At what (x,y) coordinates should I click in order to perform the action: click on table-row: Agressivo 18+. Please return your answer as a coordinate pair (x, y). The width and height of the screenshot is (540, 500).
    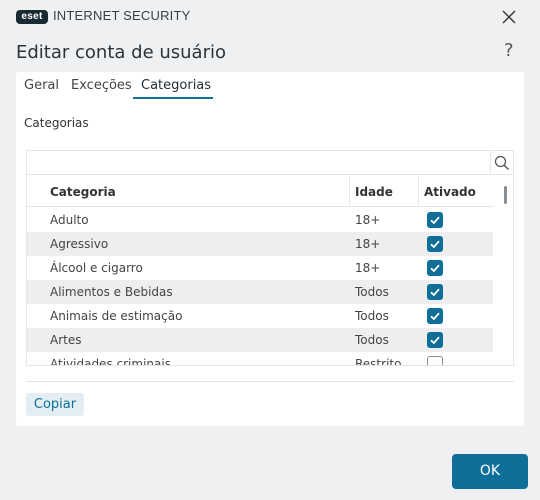
    Looking at the image, I should click on (260, 244).